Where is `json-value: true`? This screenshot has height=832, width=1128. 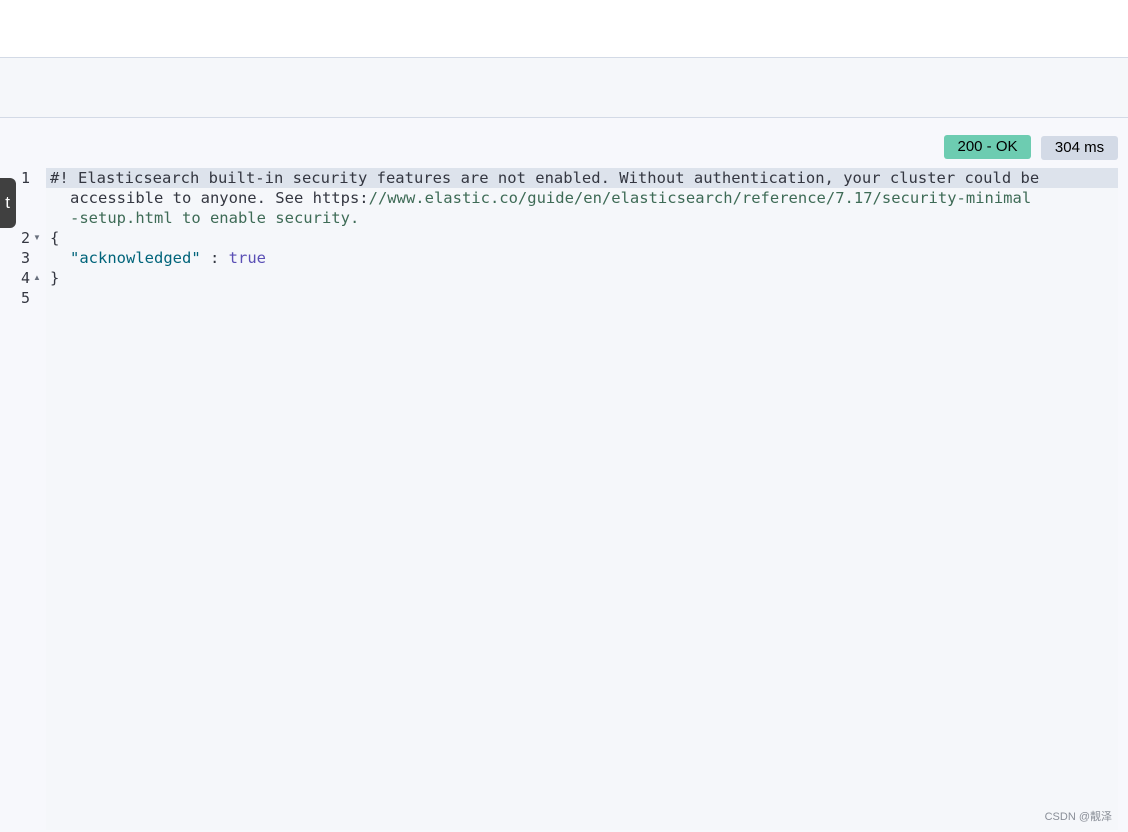
json-value: true is located at coordinates (247, 258).